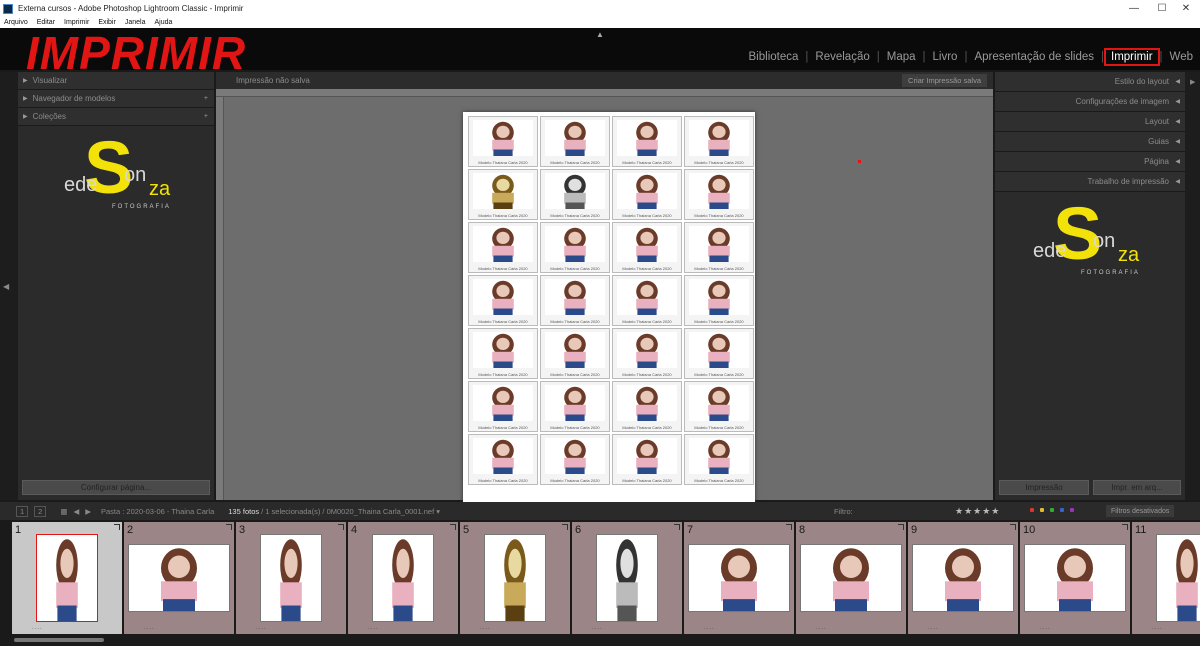 The height and width of the screenshot is (646, 1200). I want to click on vertical-ruler, so click(220, 298).